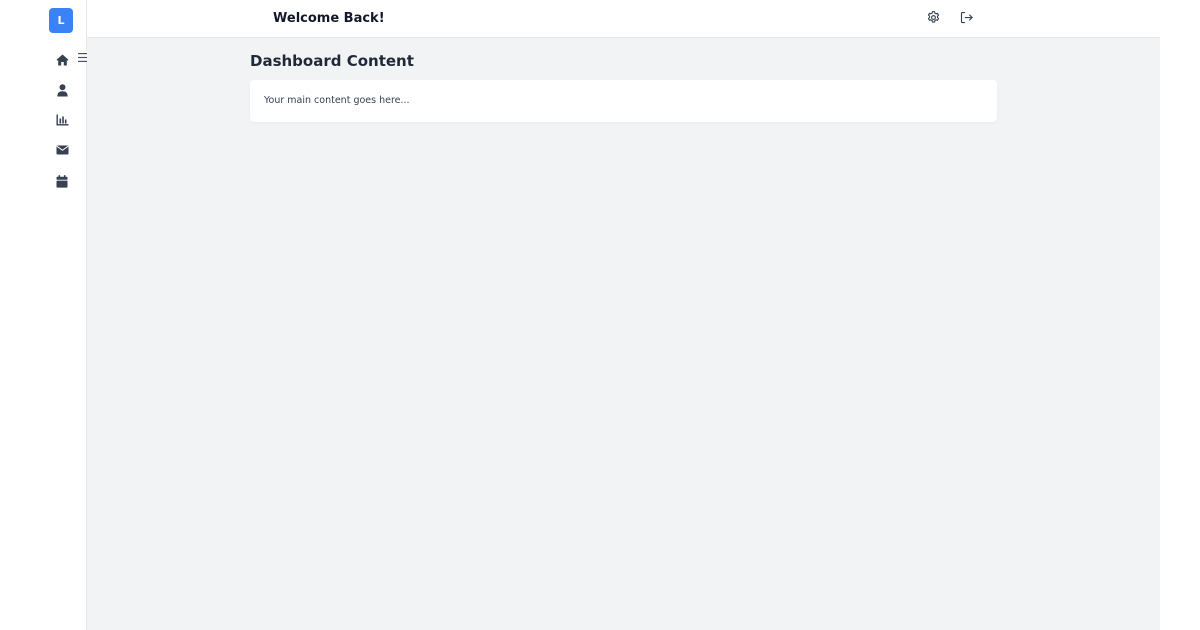 The image size is (1200, 630). I want to click on home-icon, so click(62, 60).